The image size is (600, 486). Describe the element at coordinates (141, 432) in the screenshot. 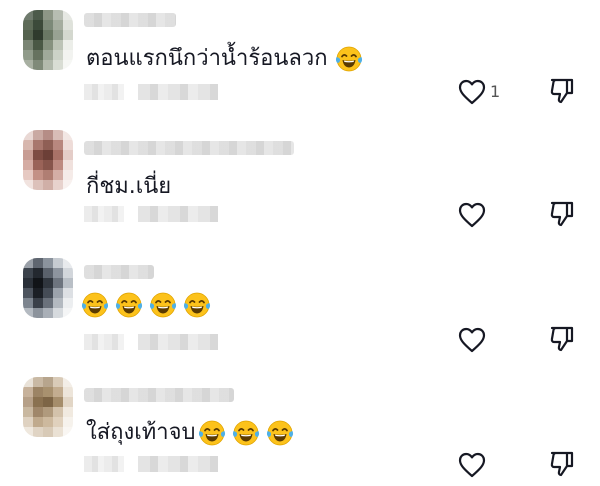

I see `comment-text-content: ใส่ถุงเท้าจบ` at that location.